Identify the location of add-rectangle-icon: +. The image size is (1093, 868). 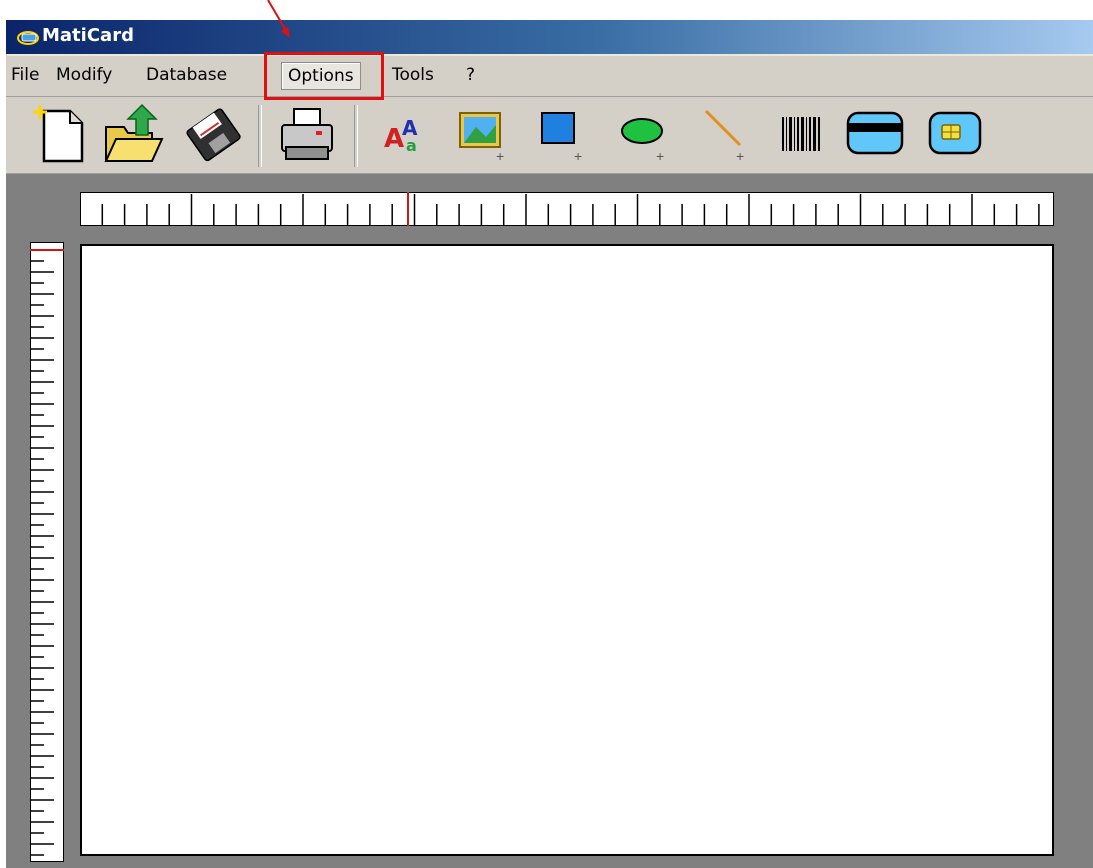
(563, 134).